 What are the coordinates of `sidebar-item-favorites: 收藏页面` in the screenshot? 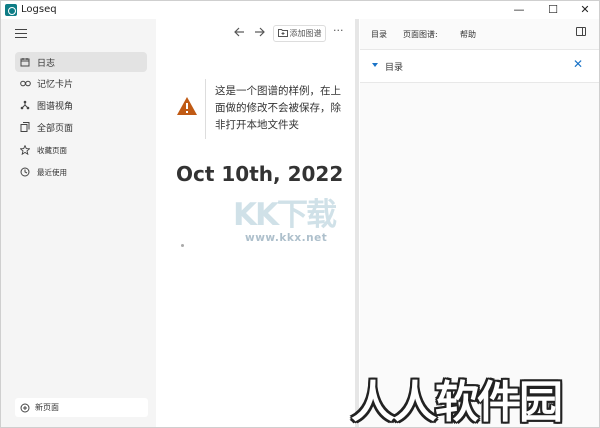 It's located at (81, 150).